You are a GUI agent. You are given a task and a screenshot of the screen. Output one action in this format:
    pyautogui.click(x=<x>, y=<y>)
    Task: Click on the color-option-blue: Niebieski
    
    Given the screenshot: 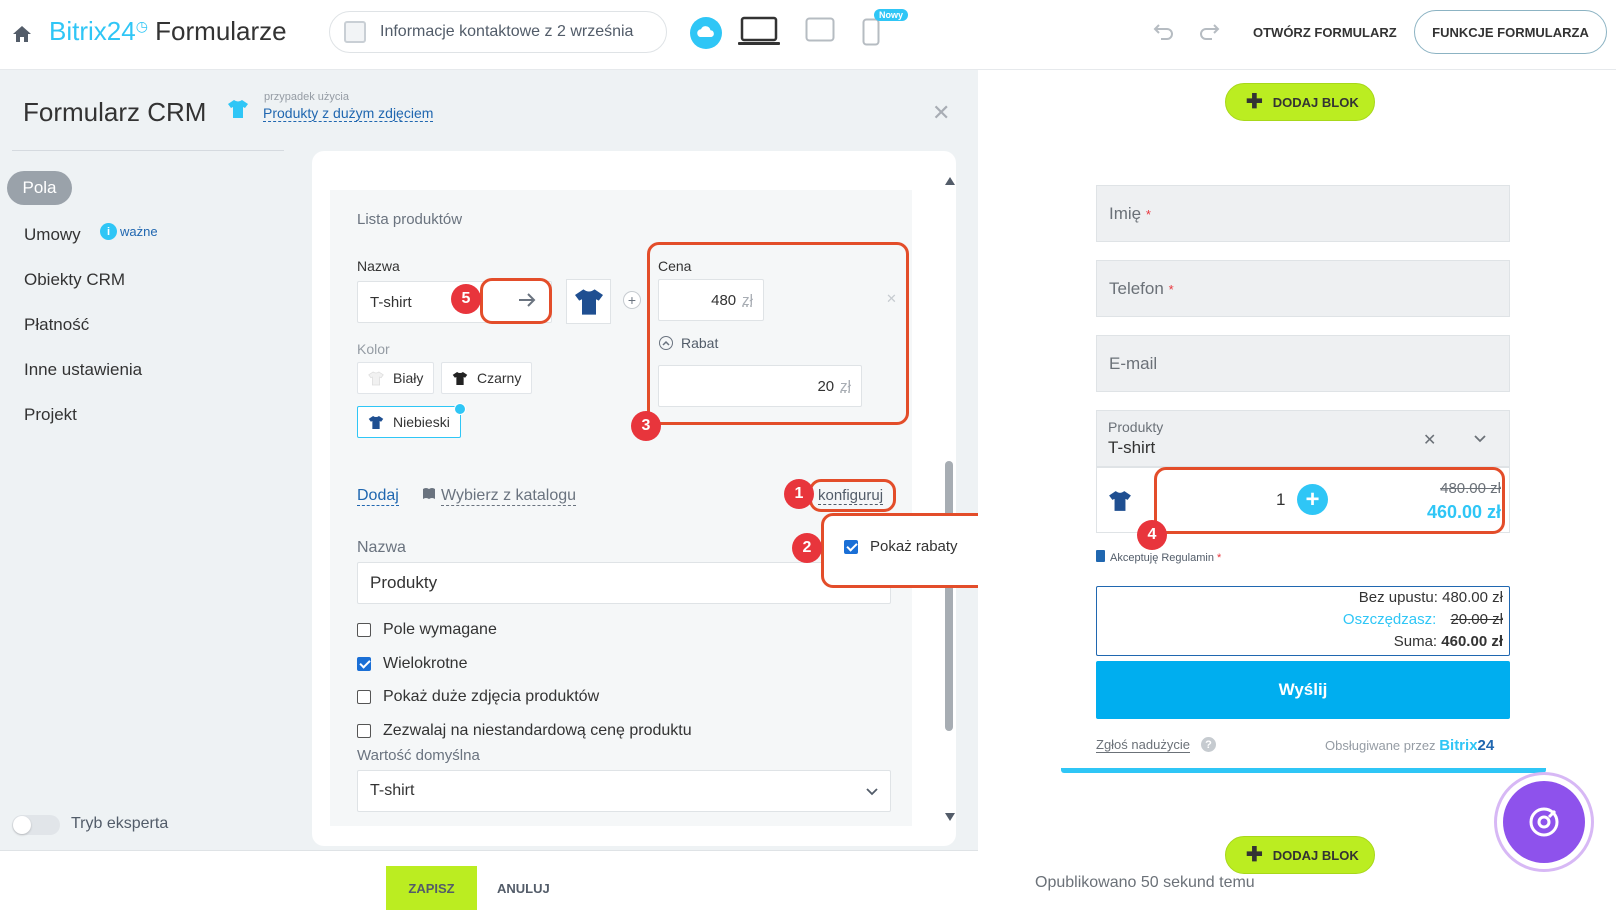 What is the action you would take?
    pyautogui.click(x=409, y=422)
    